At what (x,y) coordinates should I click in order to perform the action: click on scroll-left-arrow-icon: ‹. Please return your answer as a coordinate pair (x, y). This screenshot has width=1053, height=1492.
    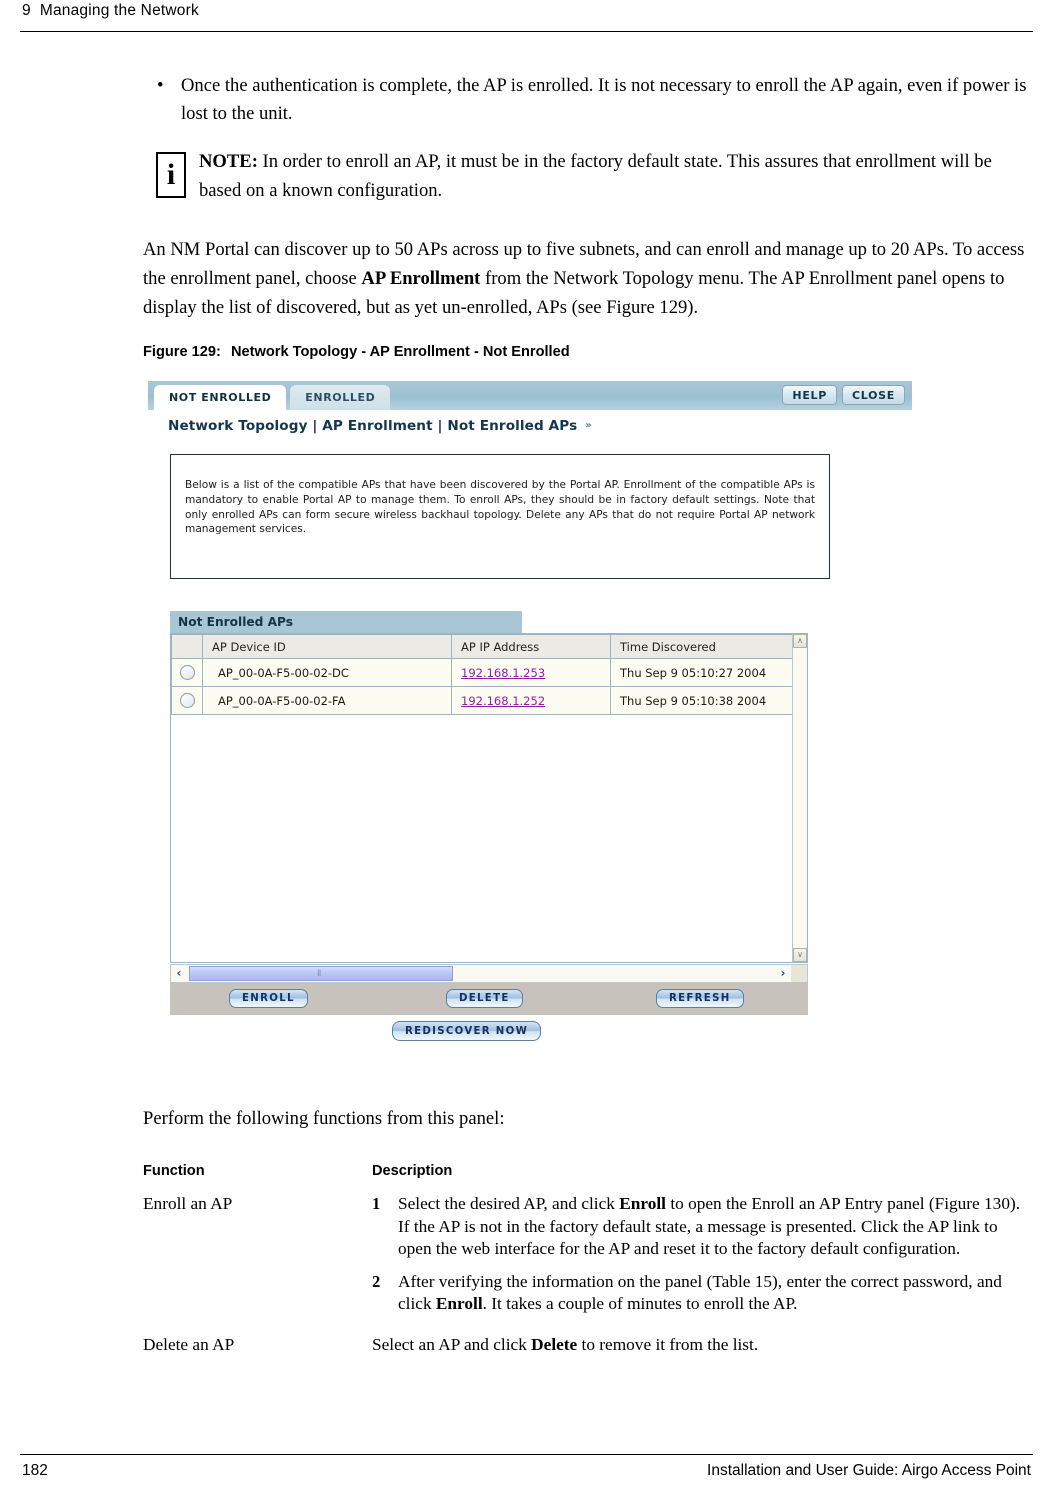
    Looking at the image, I should click on (179, 973).